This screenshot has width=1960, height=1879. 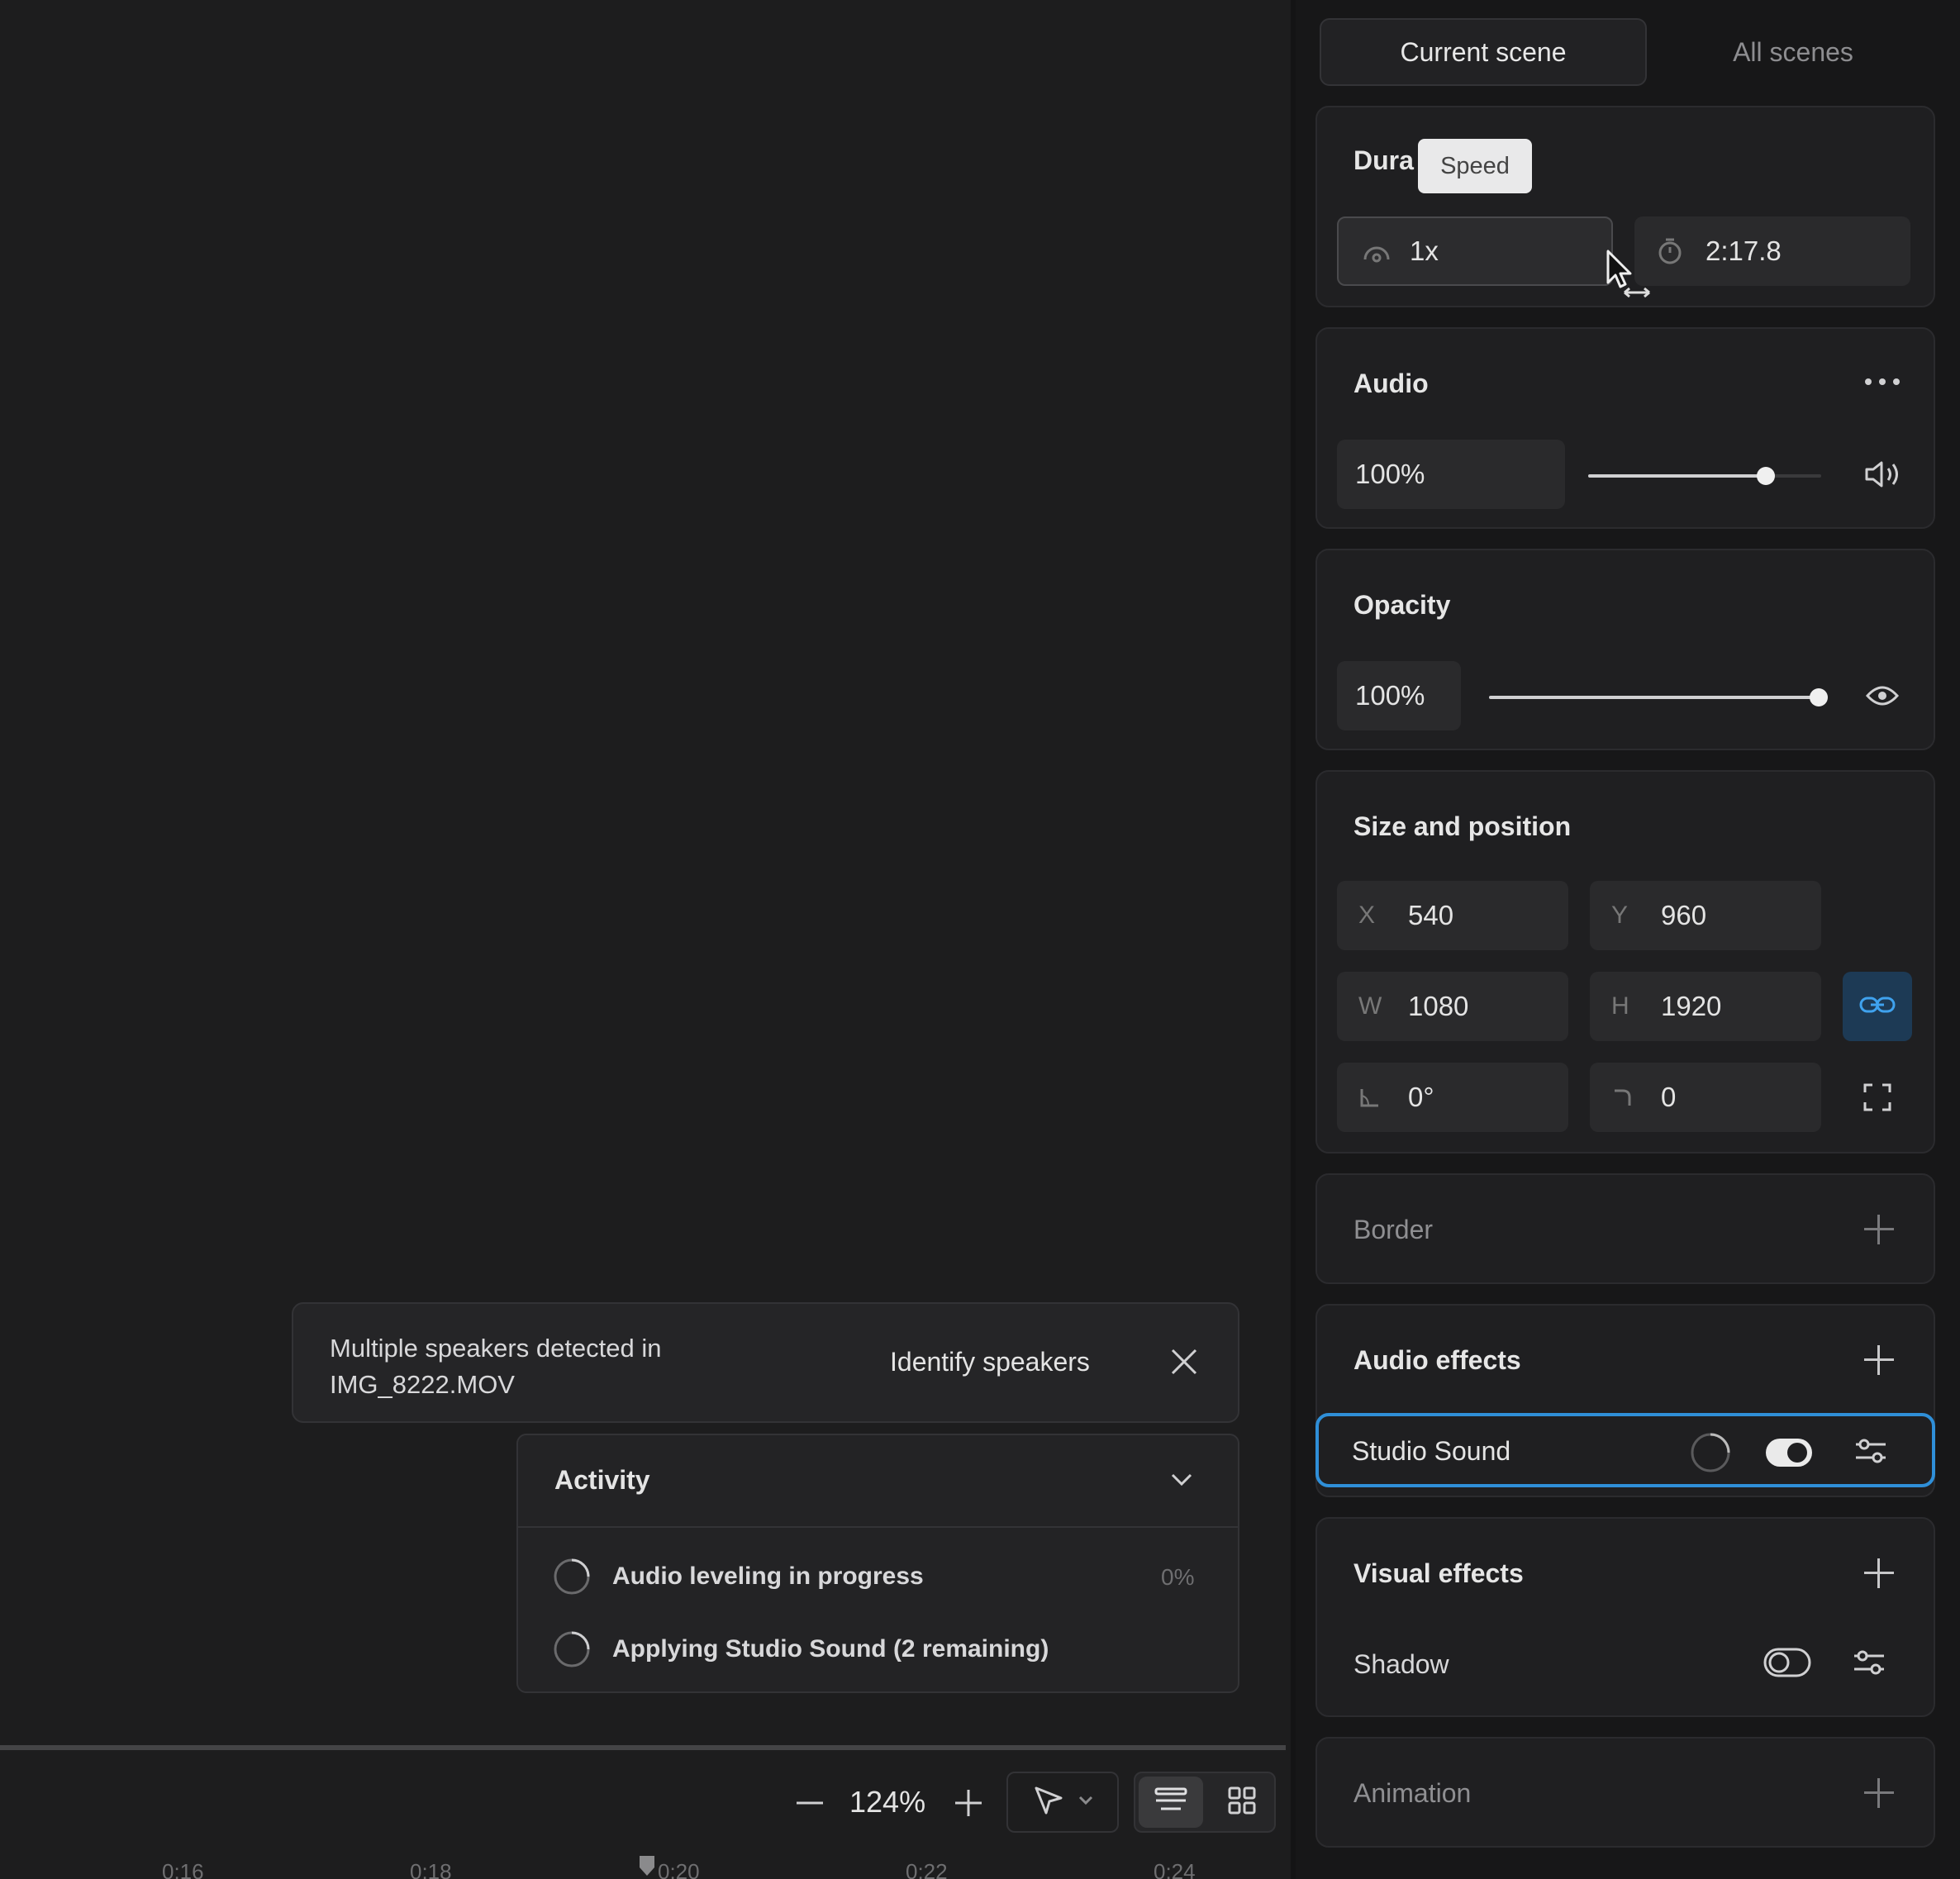 I want to click on border-card: Border, so click(x=1625, y=1228).